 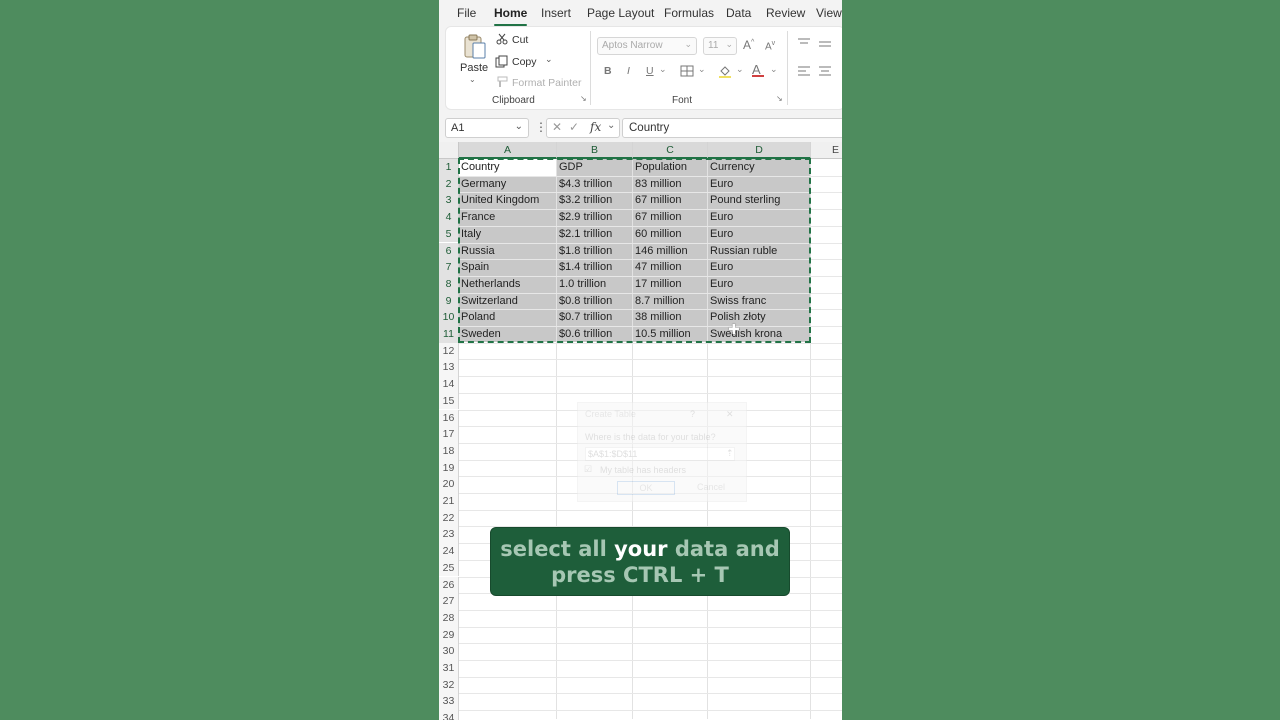 I want to click on tab-view: View, so click(x=829, y=13).